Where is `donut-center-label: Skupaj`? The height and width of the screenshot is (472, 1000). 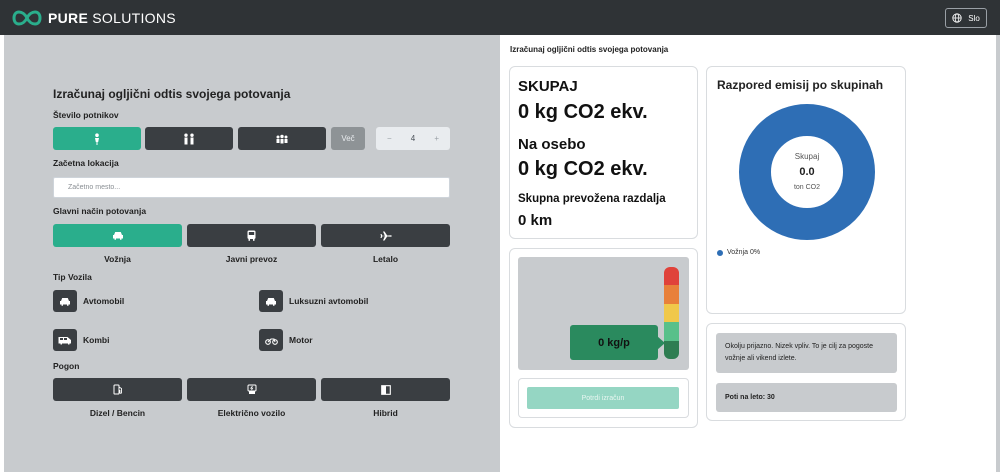
donut-center-label: Skupaj is located at coordinates (807, 156).